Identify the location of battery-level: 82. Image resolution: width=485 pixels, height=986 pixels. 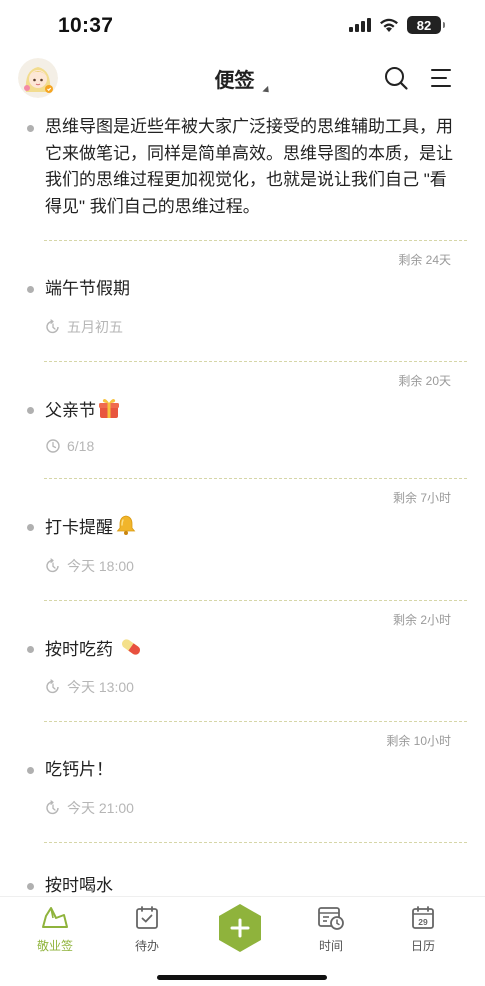
(424, 25).